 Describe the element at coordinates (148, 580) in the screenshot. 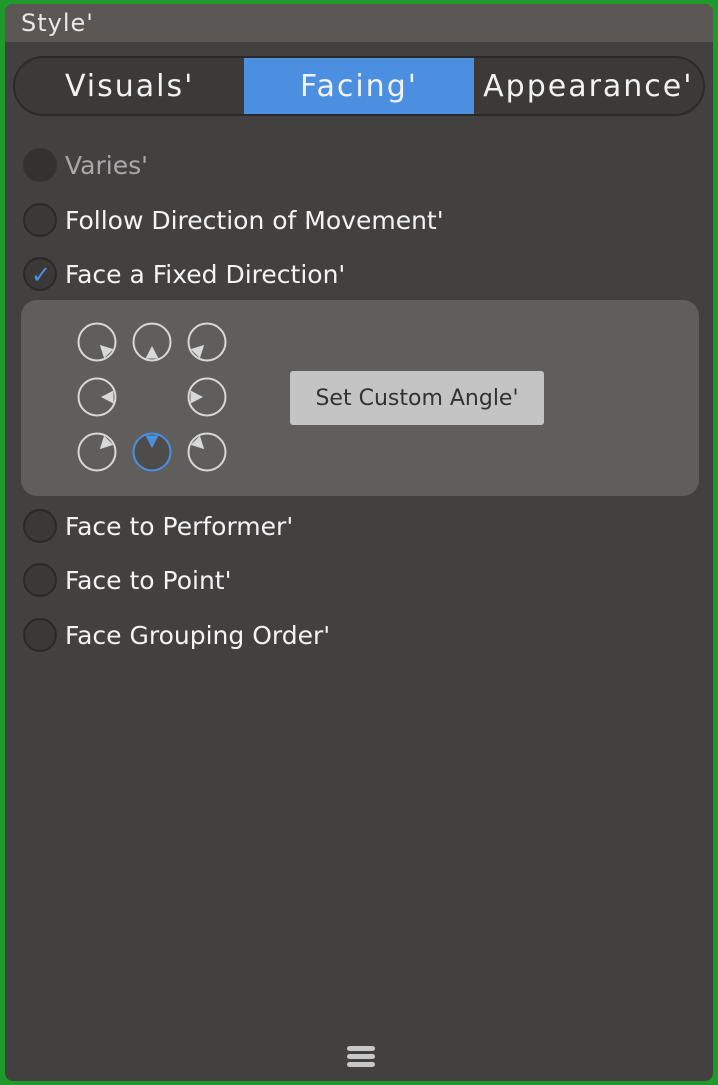

I see `face-point-label: Face to Point'` at that location.